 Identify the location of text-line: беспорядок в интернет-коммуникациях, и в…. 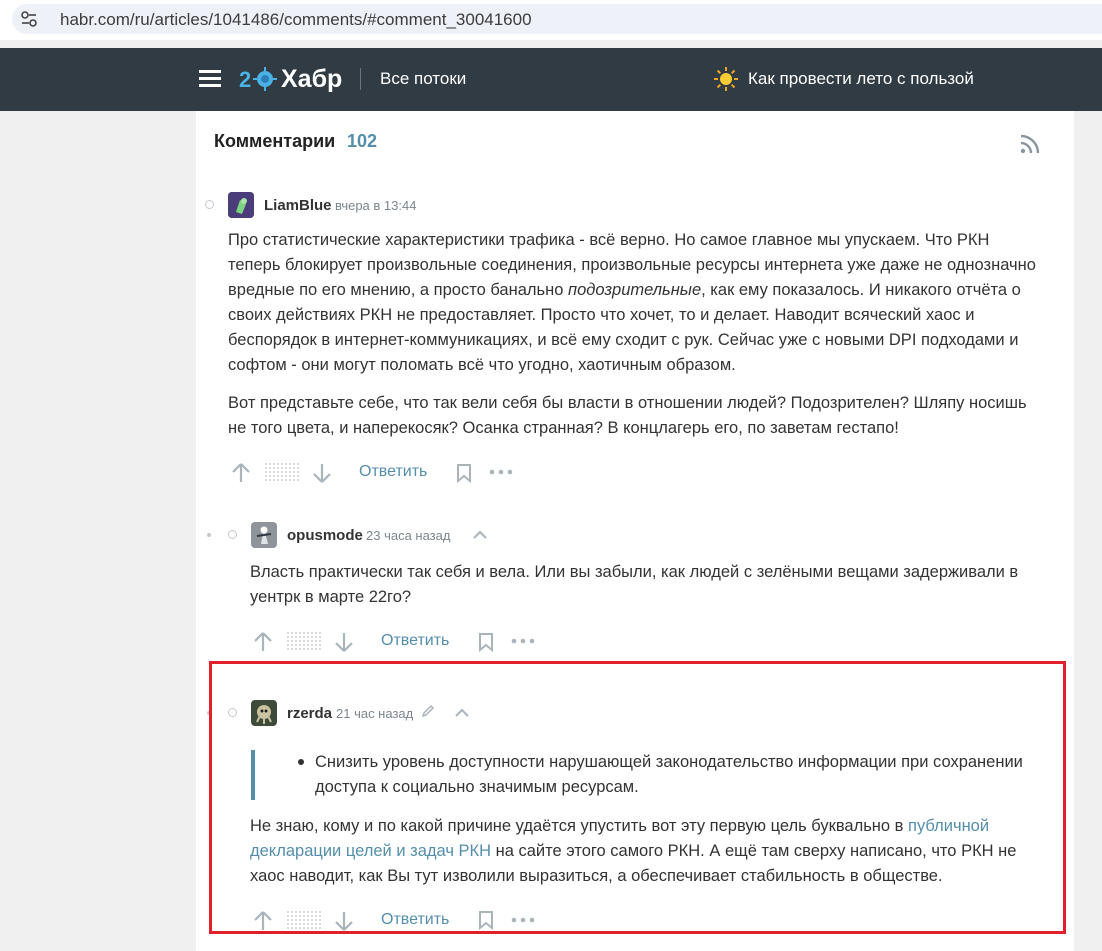
(623, 340).